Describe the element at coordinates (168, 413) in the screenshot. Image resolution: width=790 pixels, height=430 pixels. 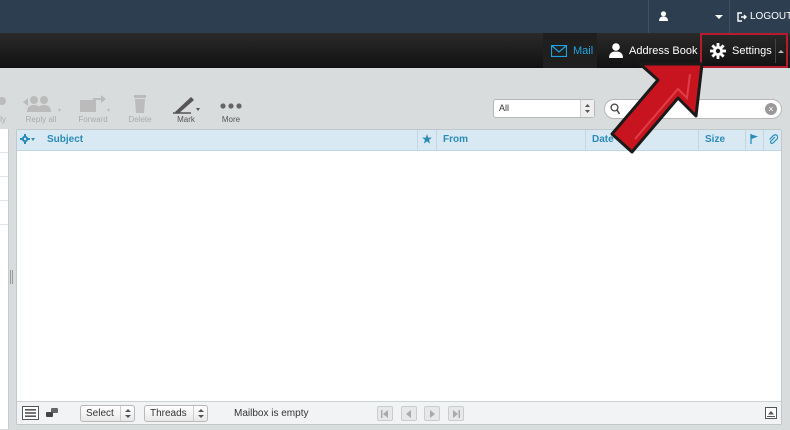
I see `threads-label: Threads` at that location.